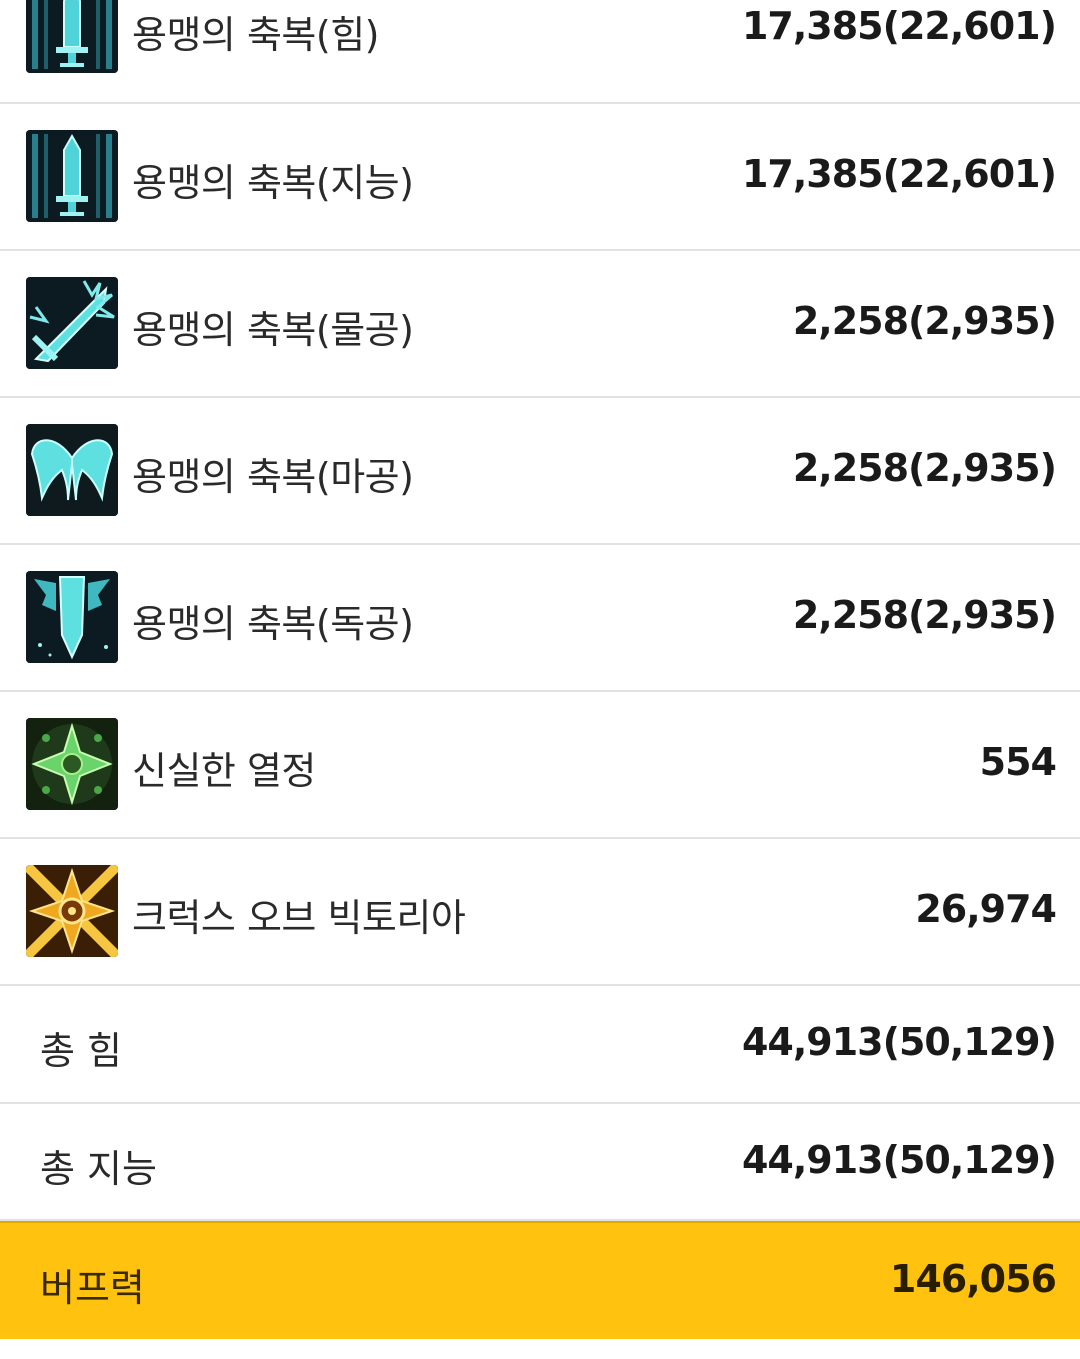 The width and height of the screenshot is (1080, 1359). Describe the element at coordinates (973, 1279) in the screenshot. I see `buff-power-value: 146,056` at that location.